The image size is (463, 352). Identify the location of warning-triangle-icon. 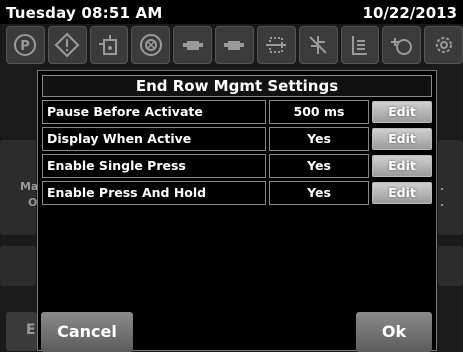
(67, 45).